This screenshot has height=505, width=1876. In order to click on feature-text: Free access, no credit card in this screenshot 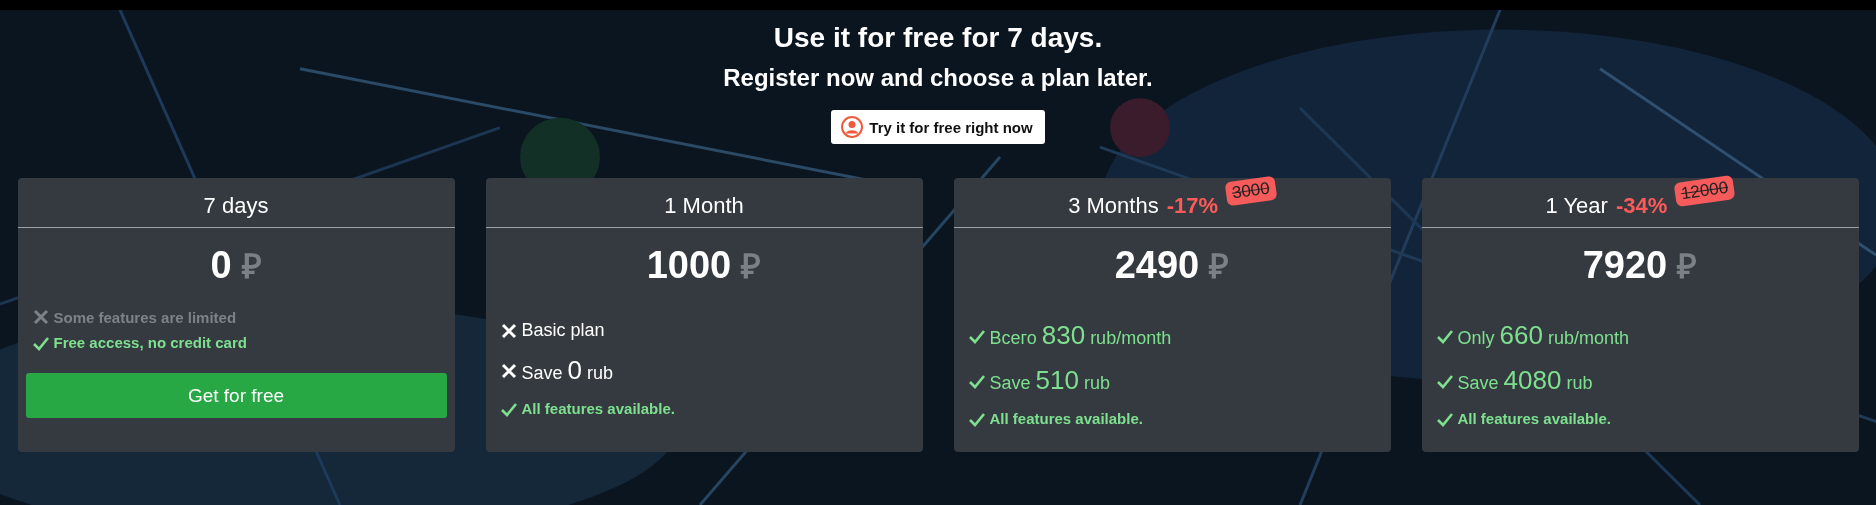, I will do `click(150, 342)`.